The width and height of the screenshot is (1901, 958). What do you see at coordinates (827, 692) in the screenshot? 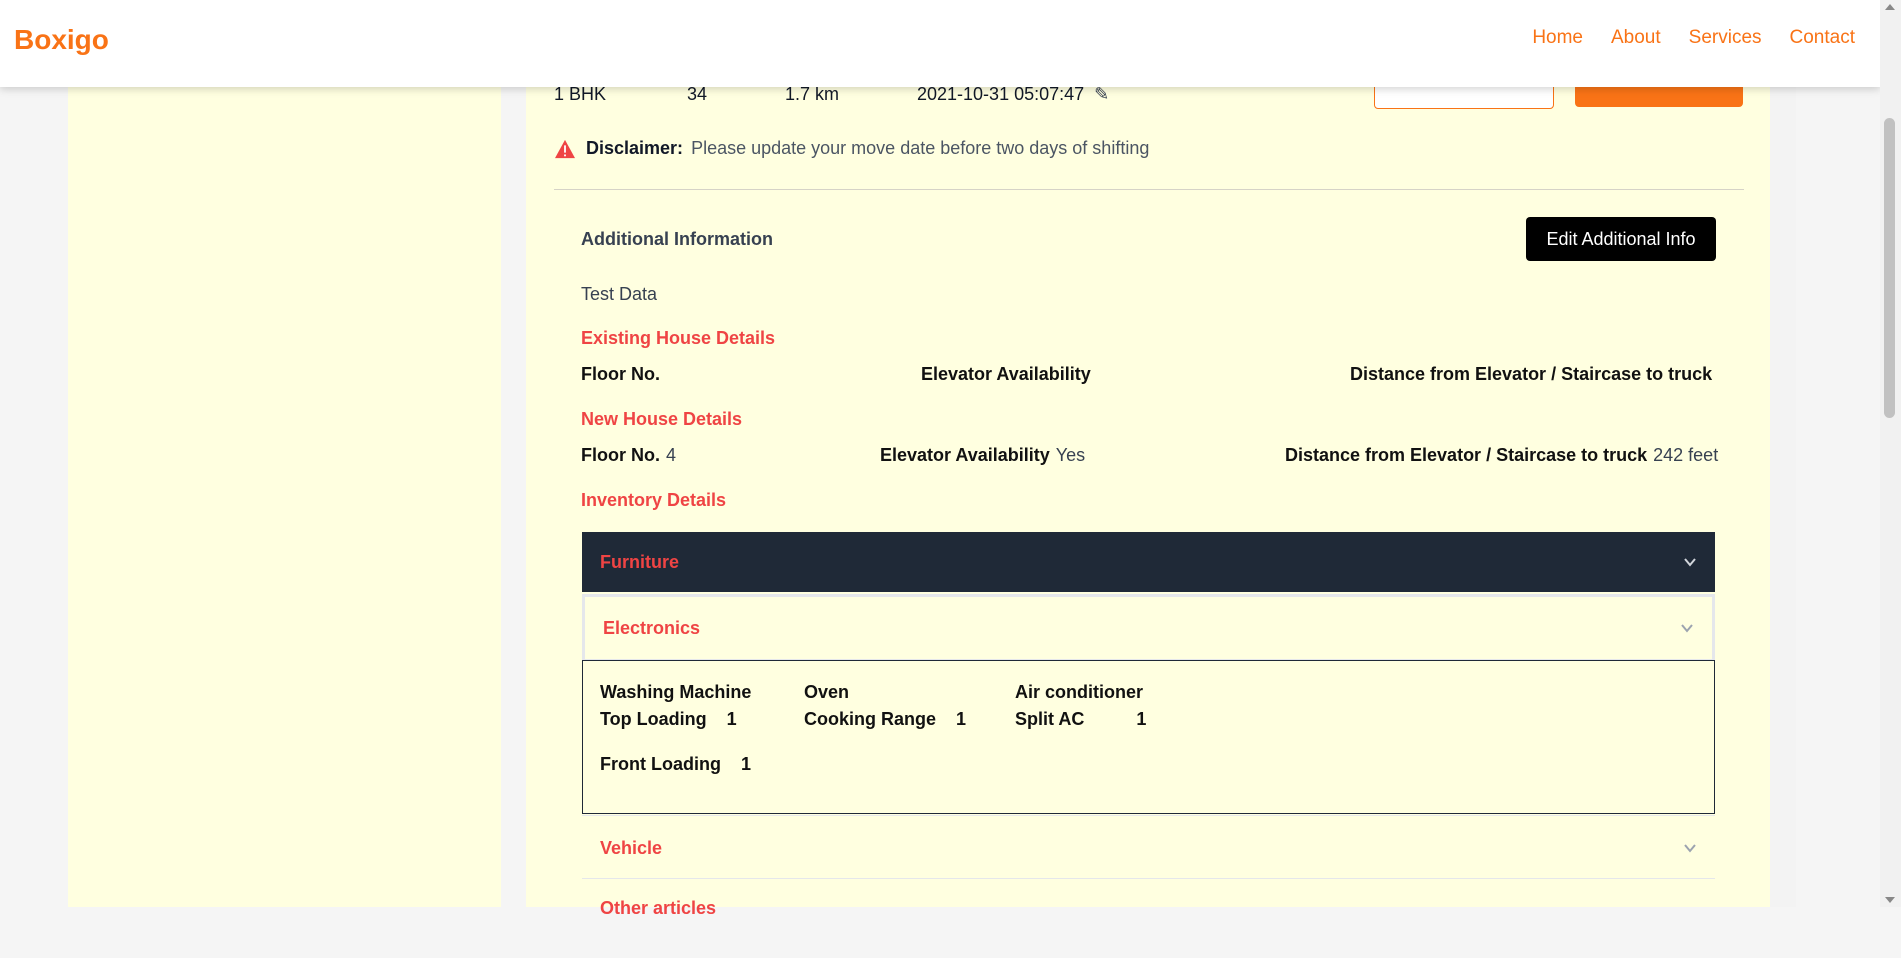
I see `item-category-oven: Oven` at bounding box center [827, 692].